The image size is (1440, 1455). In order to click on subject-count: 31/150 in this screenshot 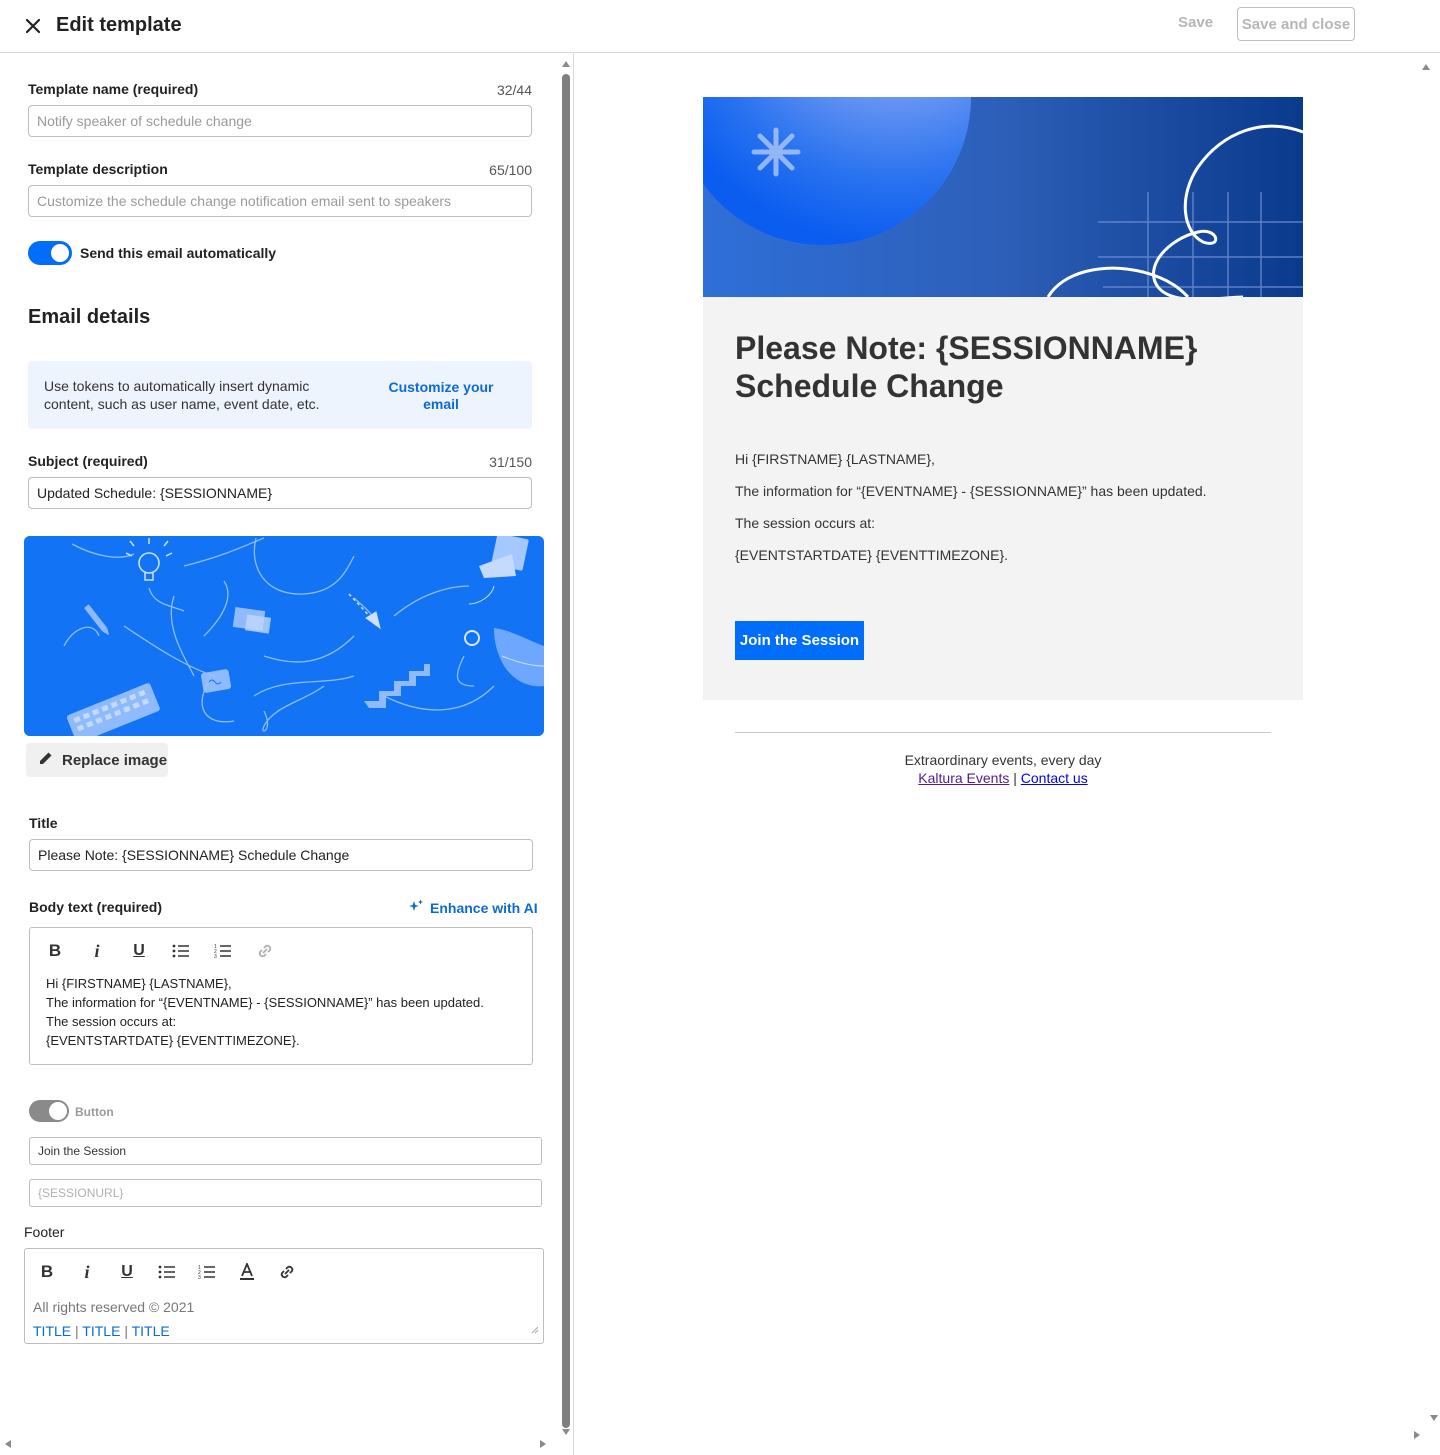, I will do `click(510, 462)`.